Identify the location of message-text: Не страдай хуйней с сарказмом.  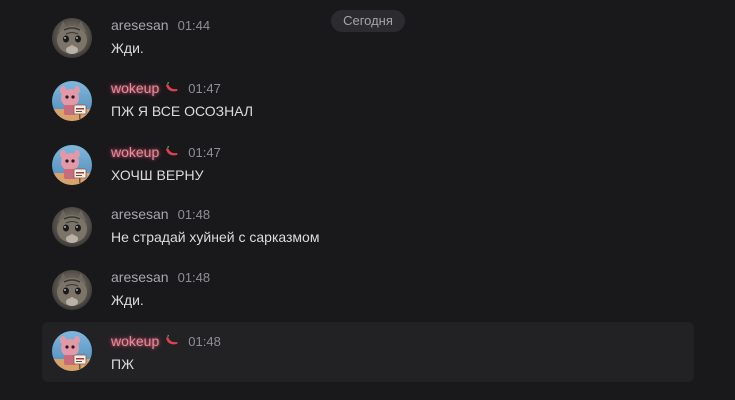
(215, 237).